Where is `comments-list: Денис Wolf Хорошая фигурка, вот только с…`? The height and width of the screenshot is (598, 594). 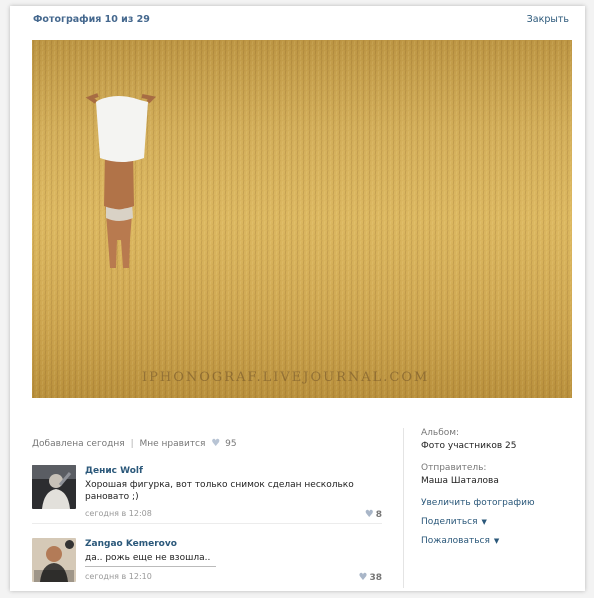 comments-list: Денис Wolf Хорошая фигурка, вот только с… is located at coordinates (207, 523).